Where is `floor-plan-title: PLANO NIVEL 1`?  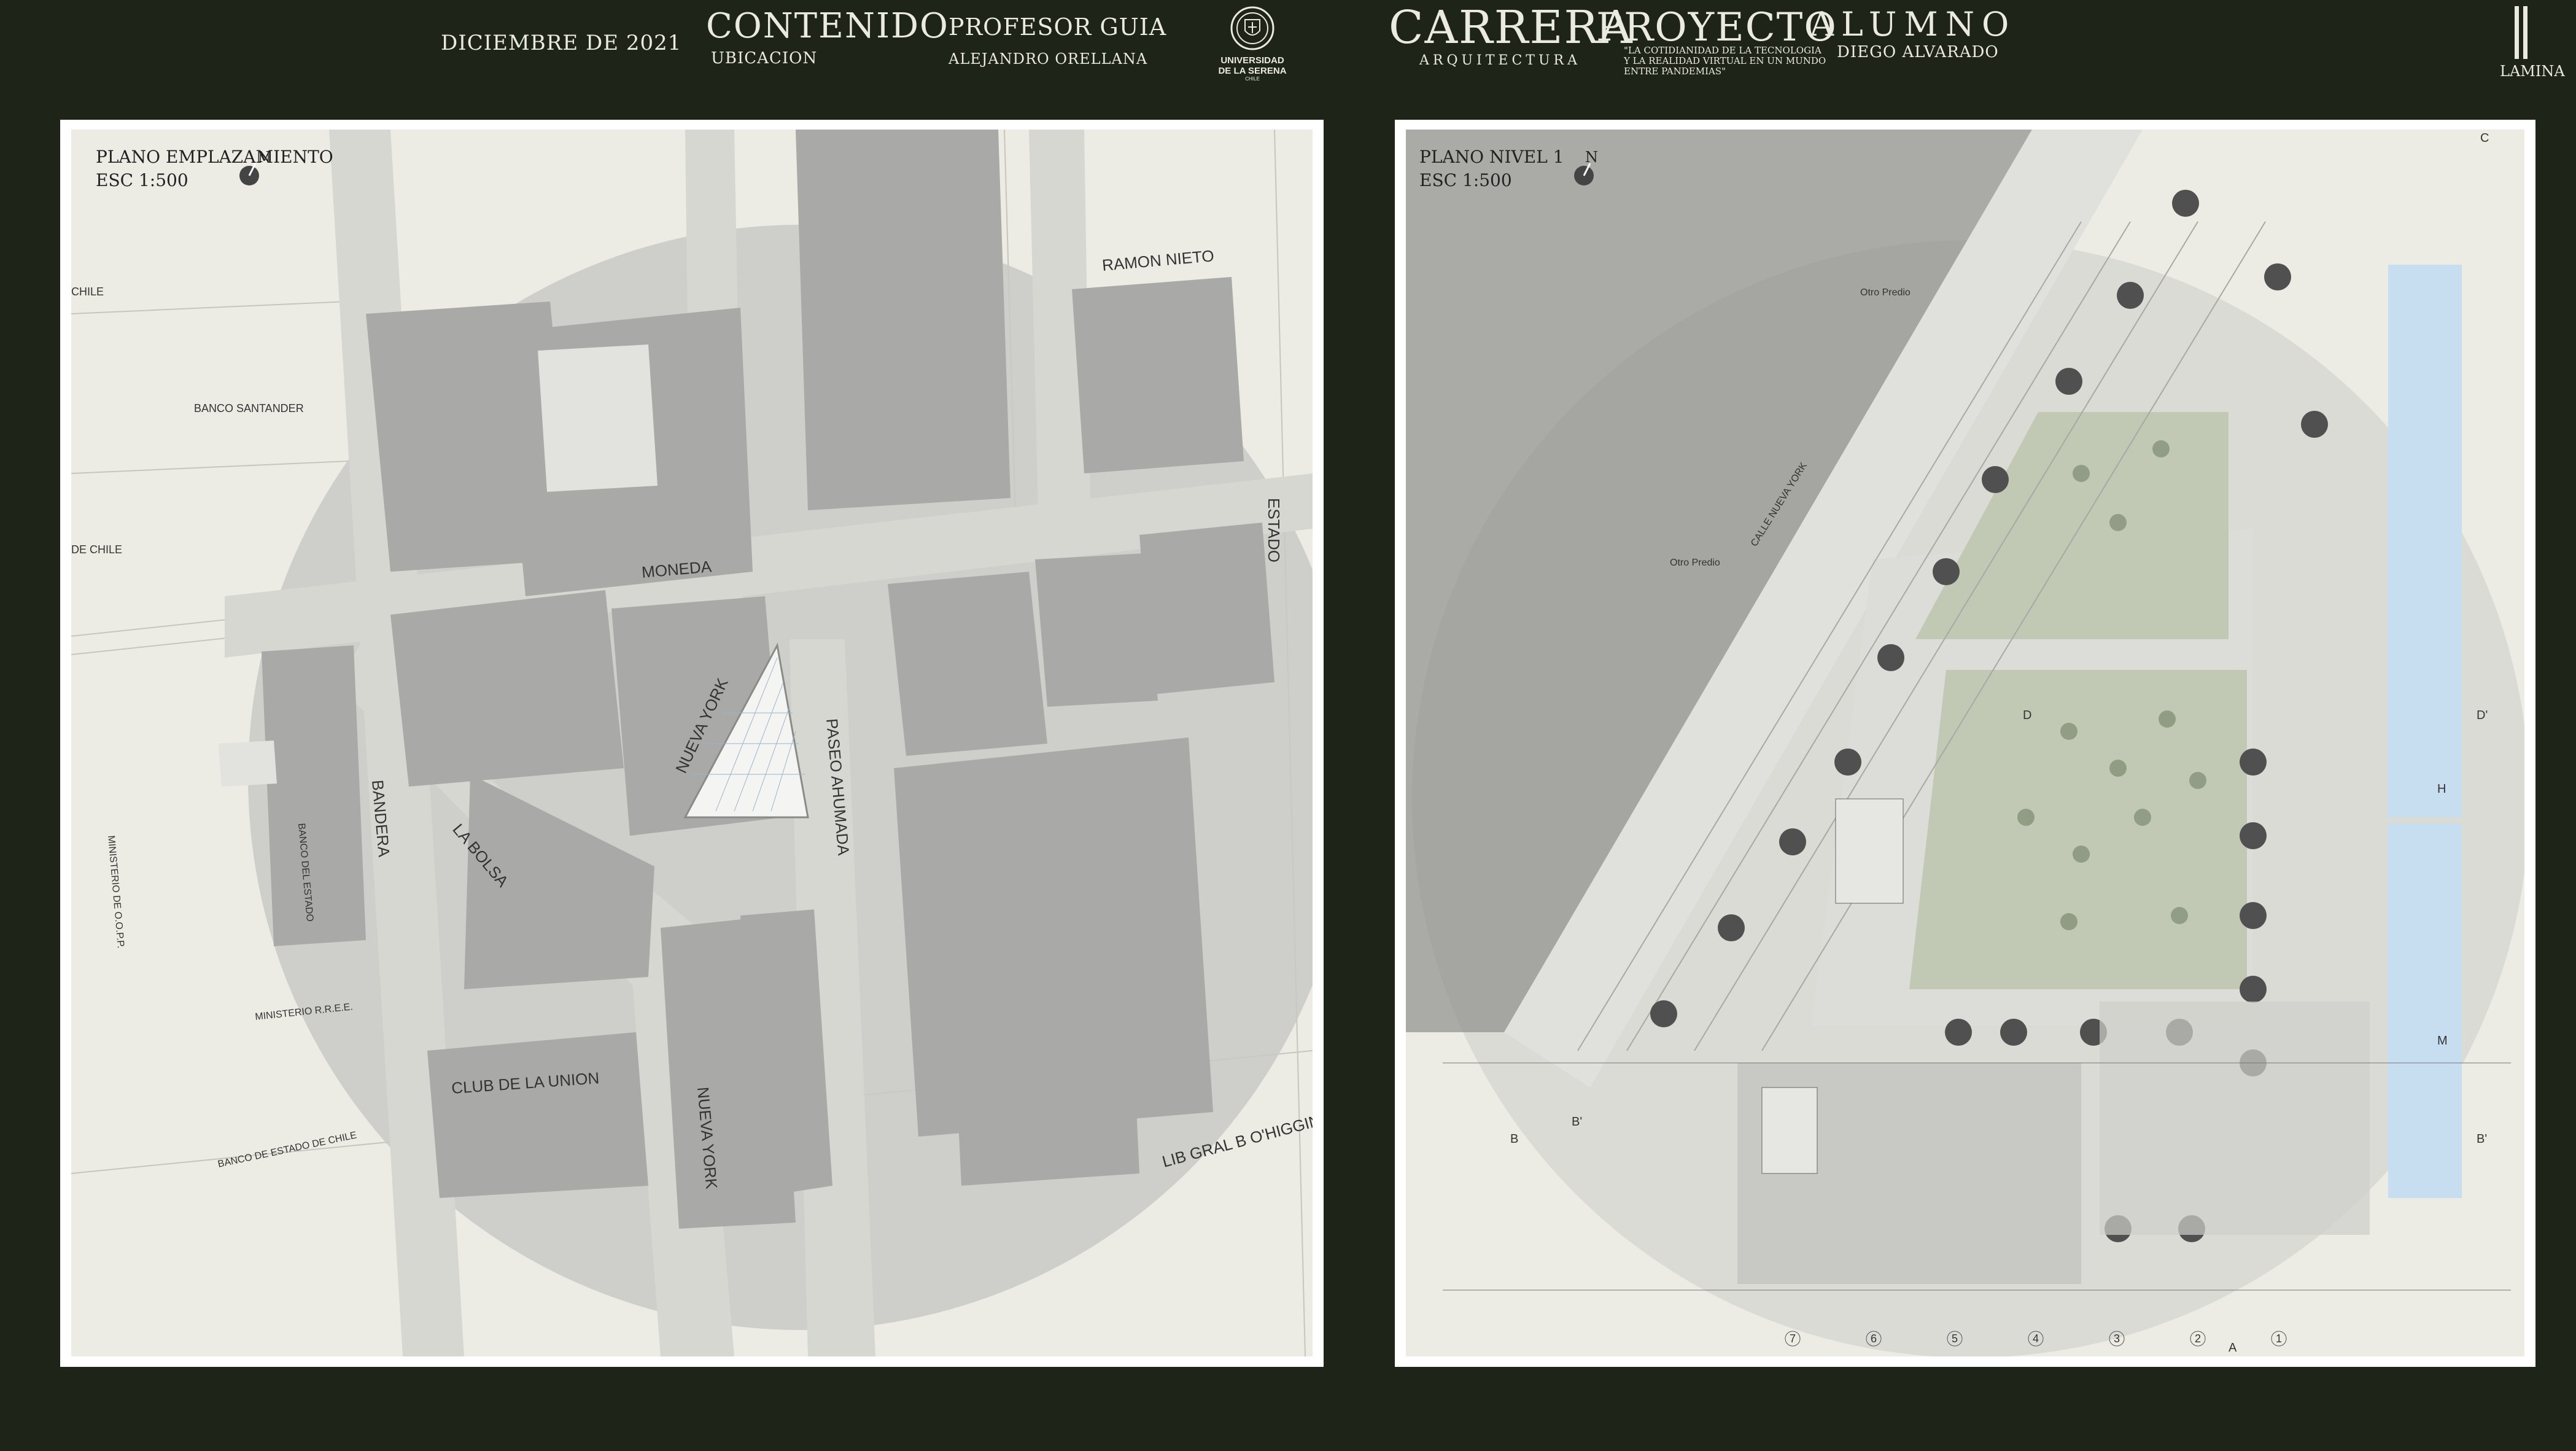
floor-plan-title: PLANO NIVEL 1 is located at coordinates (1491, 157).